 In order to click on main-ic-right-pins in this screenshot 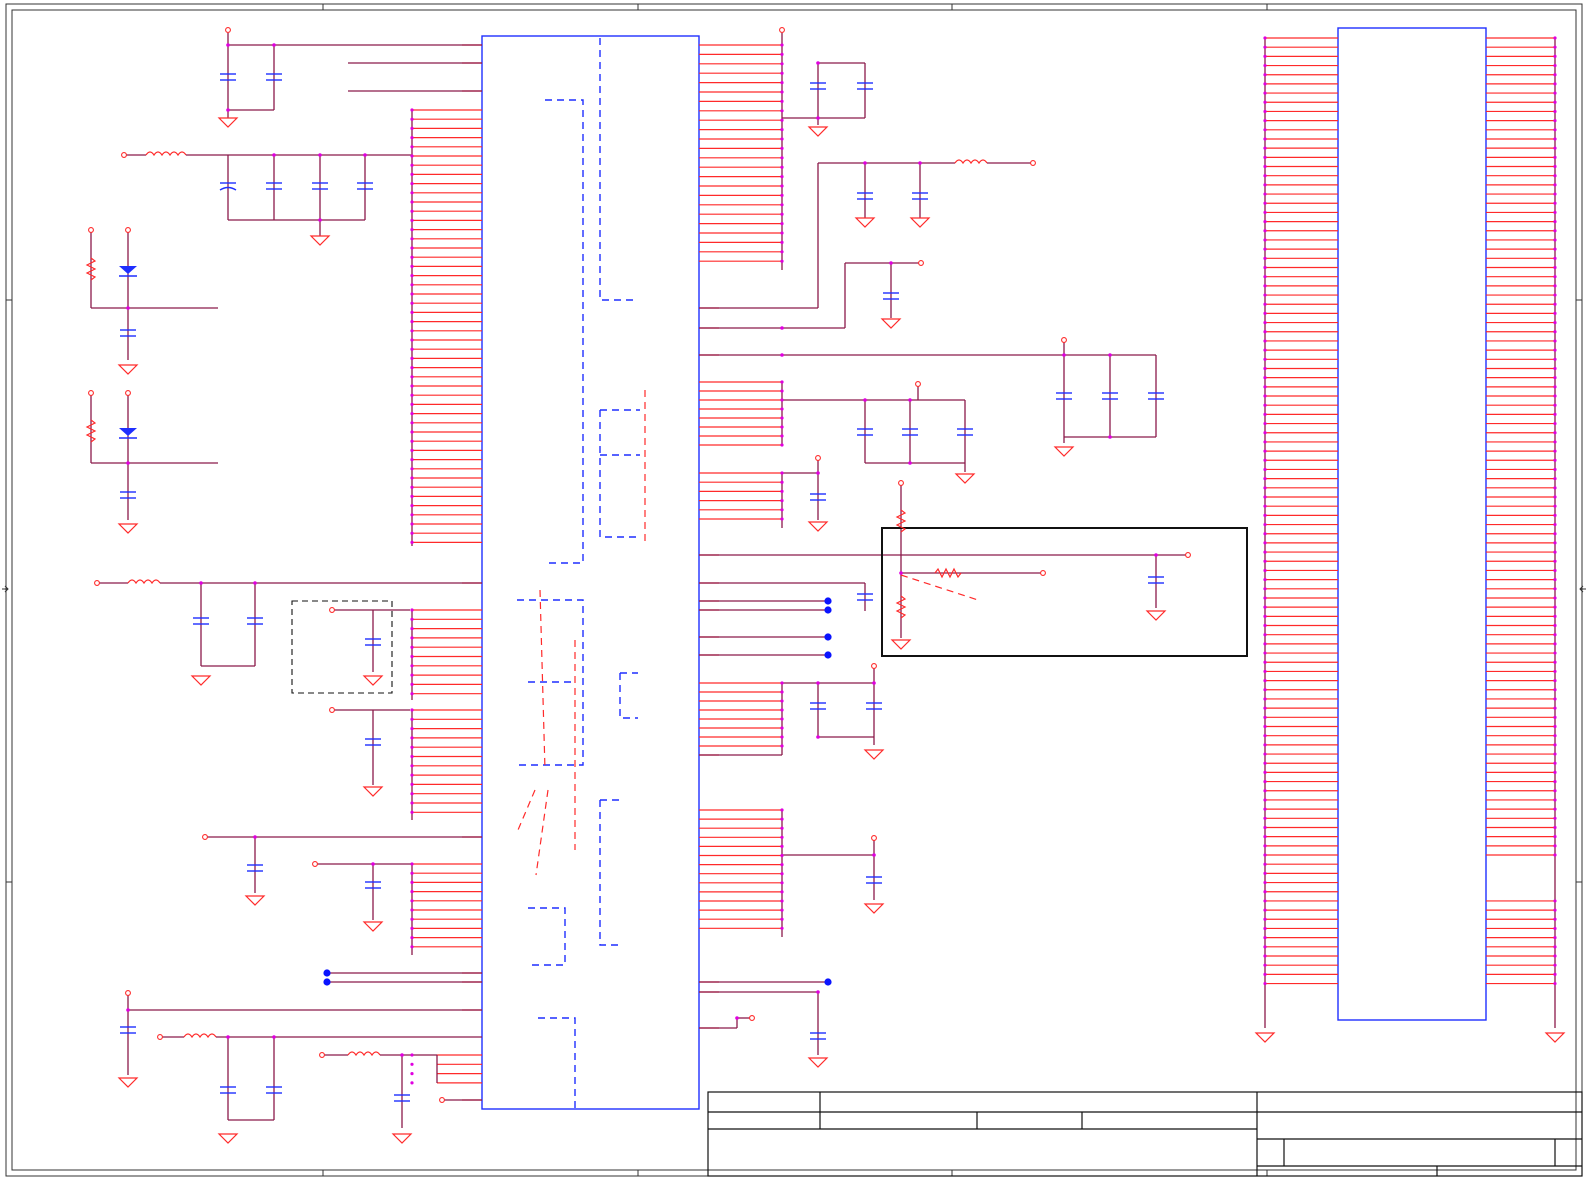, I will do `click(740, 536)`.